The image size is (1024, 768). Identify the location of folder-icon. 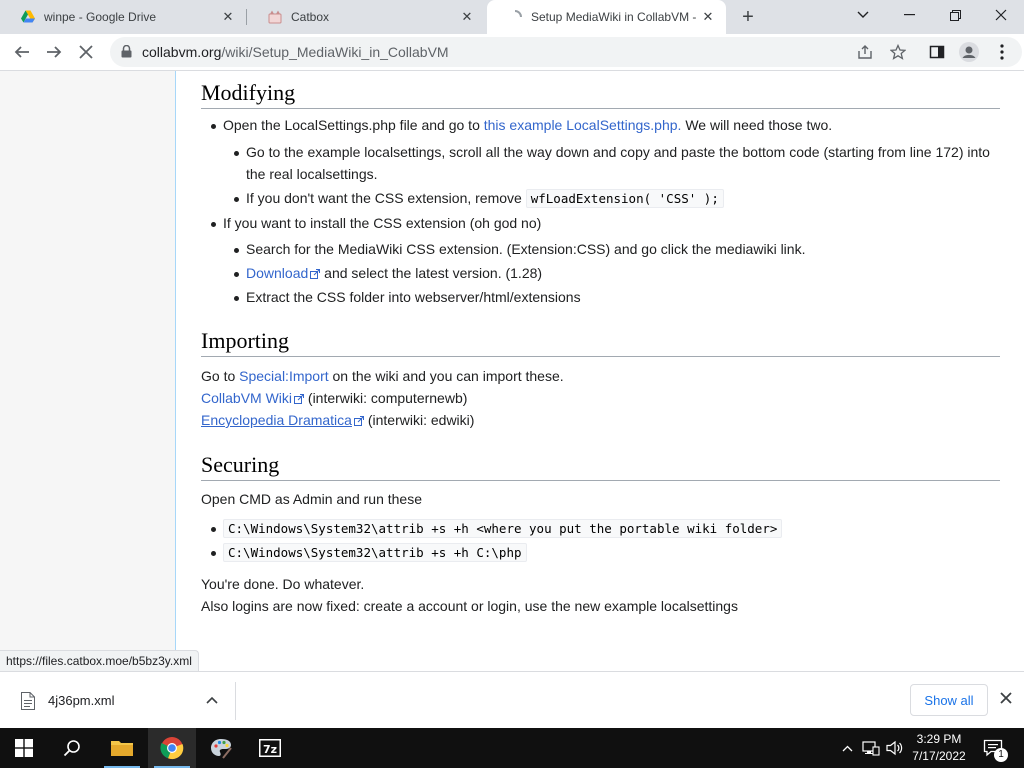
(122, 748).